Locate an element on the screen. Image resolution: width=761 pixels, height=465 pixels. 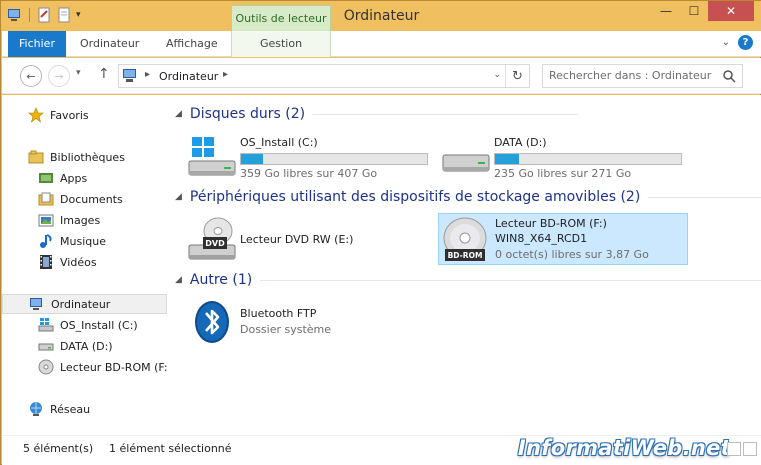
windows-hard-drive-icon is located at coordinates (212, 156).